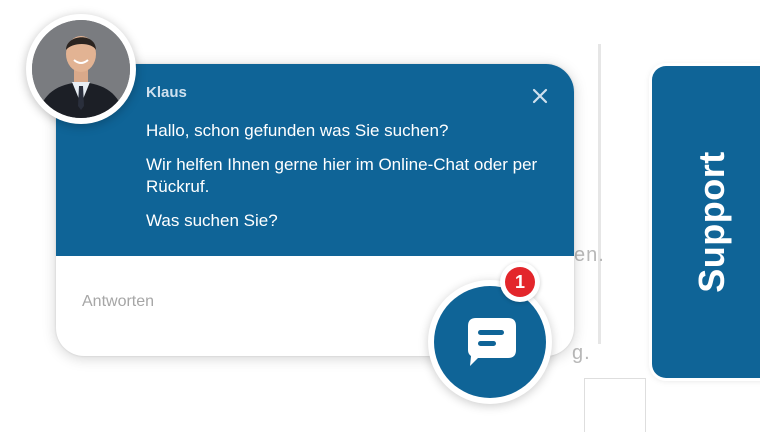 The height and width of the screenshot is (432, 760). Describe the element at coordinates (166, 92) in the screenshot. I see `agent-name: Klaus` at that location.